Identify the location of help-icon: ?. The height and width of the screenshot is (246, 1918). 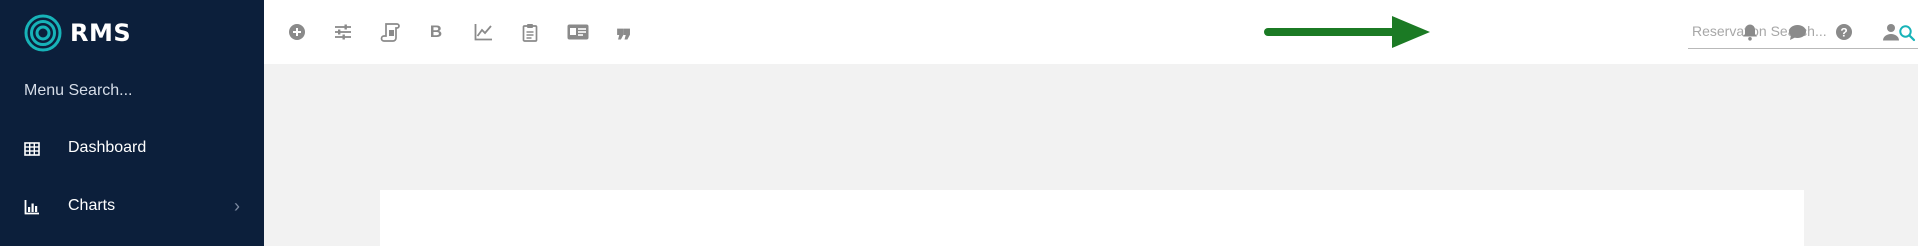
(1844, 32).